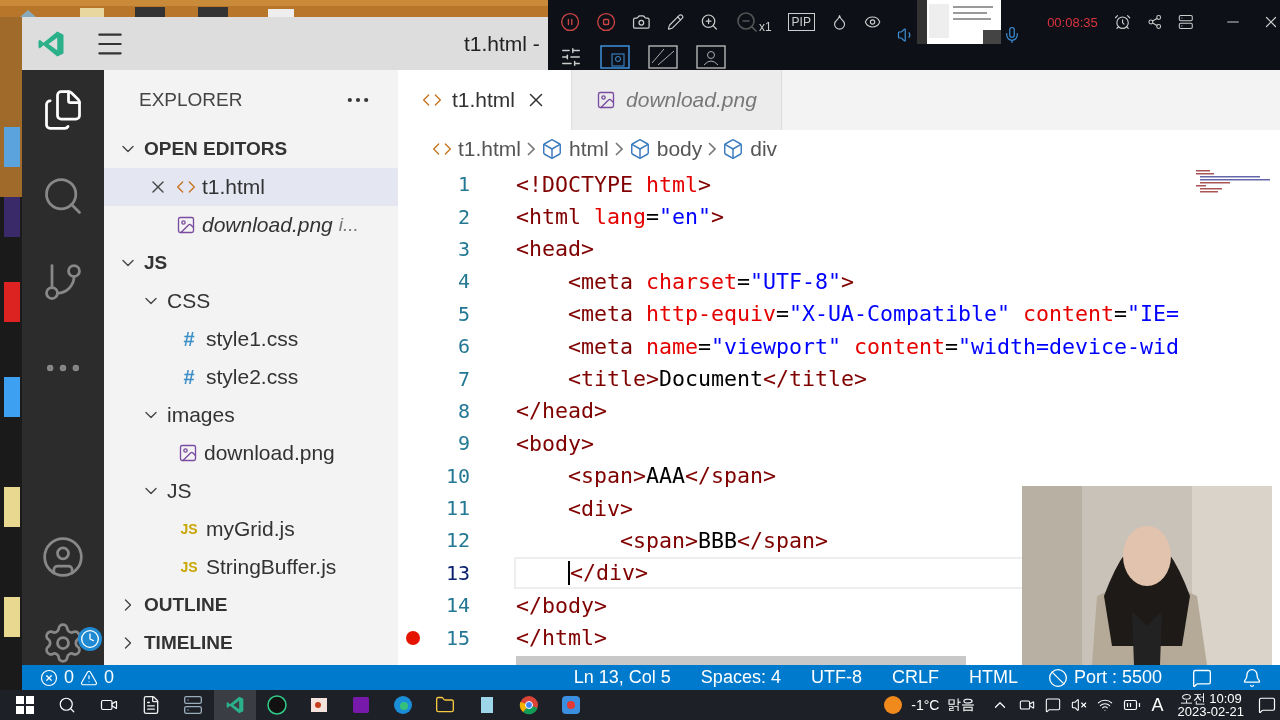  I want to click on pencil-icon, so click(676, 22).